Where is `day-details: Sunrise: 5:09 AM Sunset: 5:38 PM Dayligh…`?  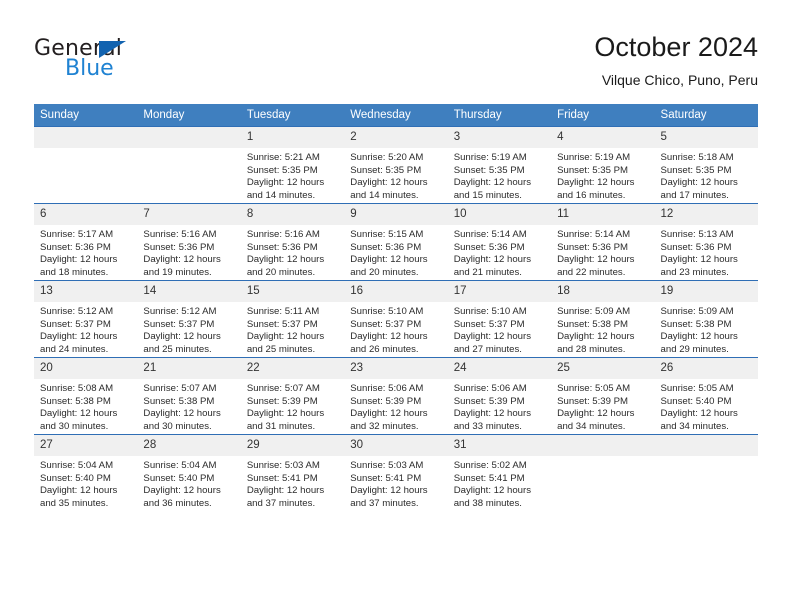 day-details: Sunrise: 5:09 AM Sunset: 5:38 PM Dayligh… is located at coordinates (602, 329).